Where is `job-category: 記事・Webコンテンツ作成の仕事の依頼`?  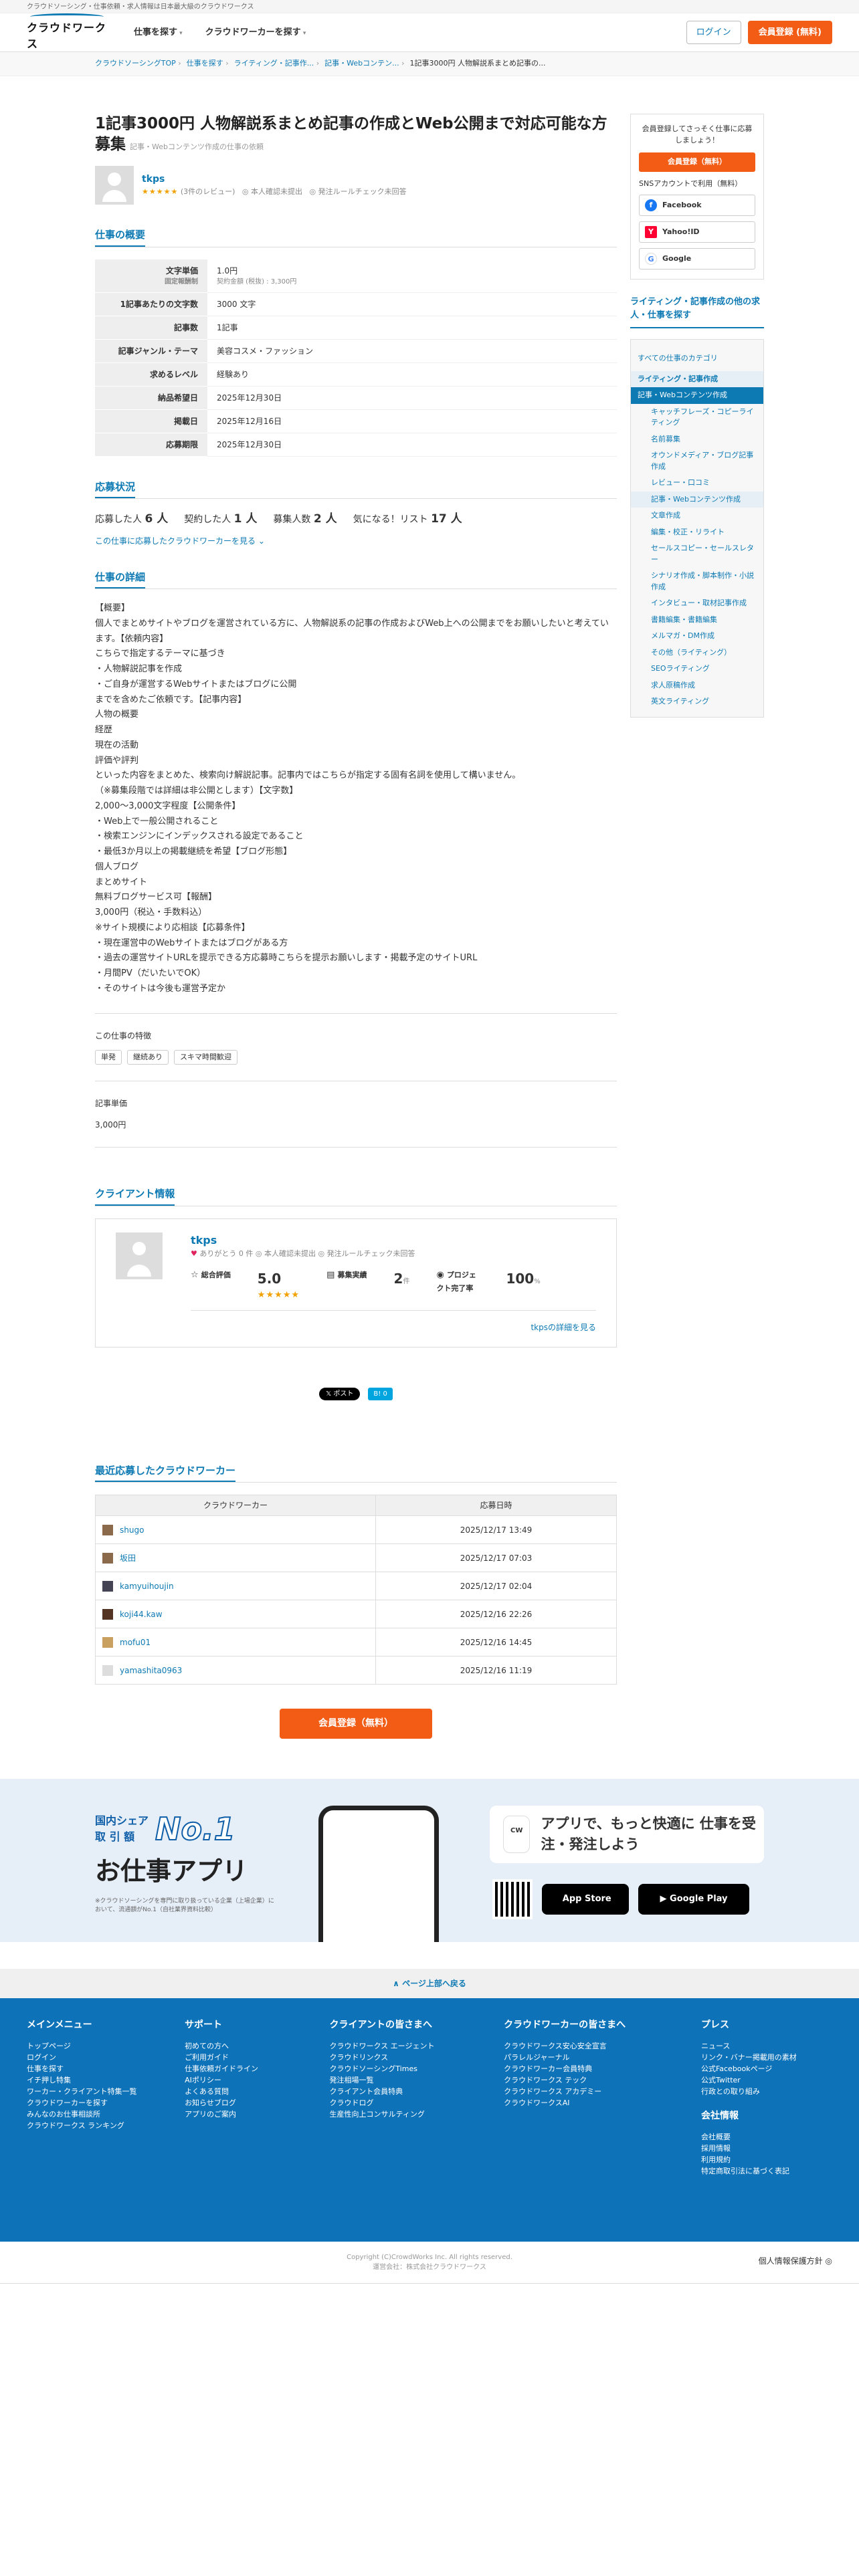
job-category: 記事・Webコンテンツ作成の仕事の依頼 is located at coordinates (197, 146).